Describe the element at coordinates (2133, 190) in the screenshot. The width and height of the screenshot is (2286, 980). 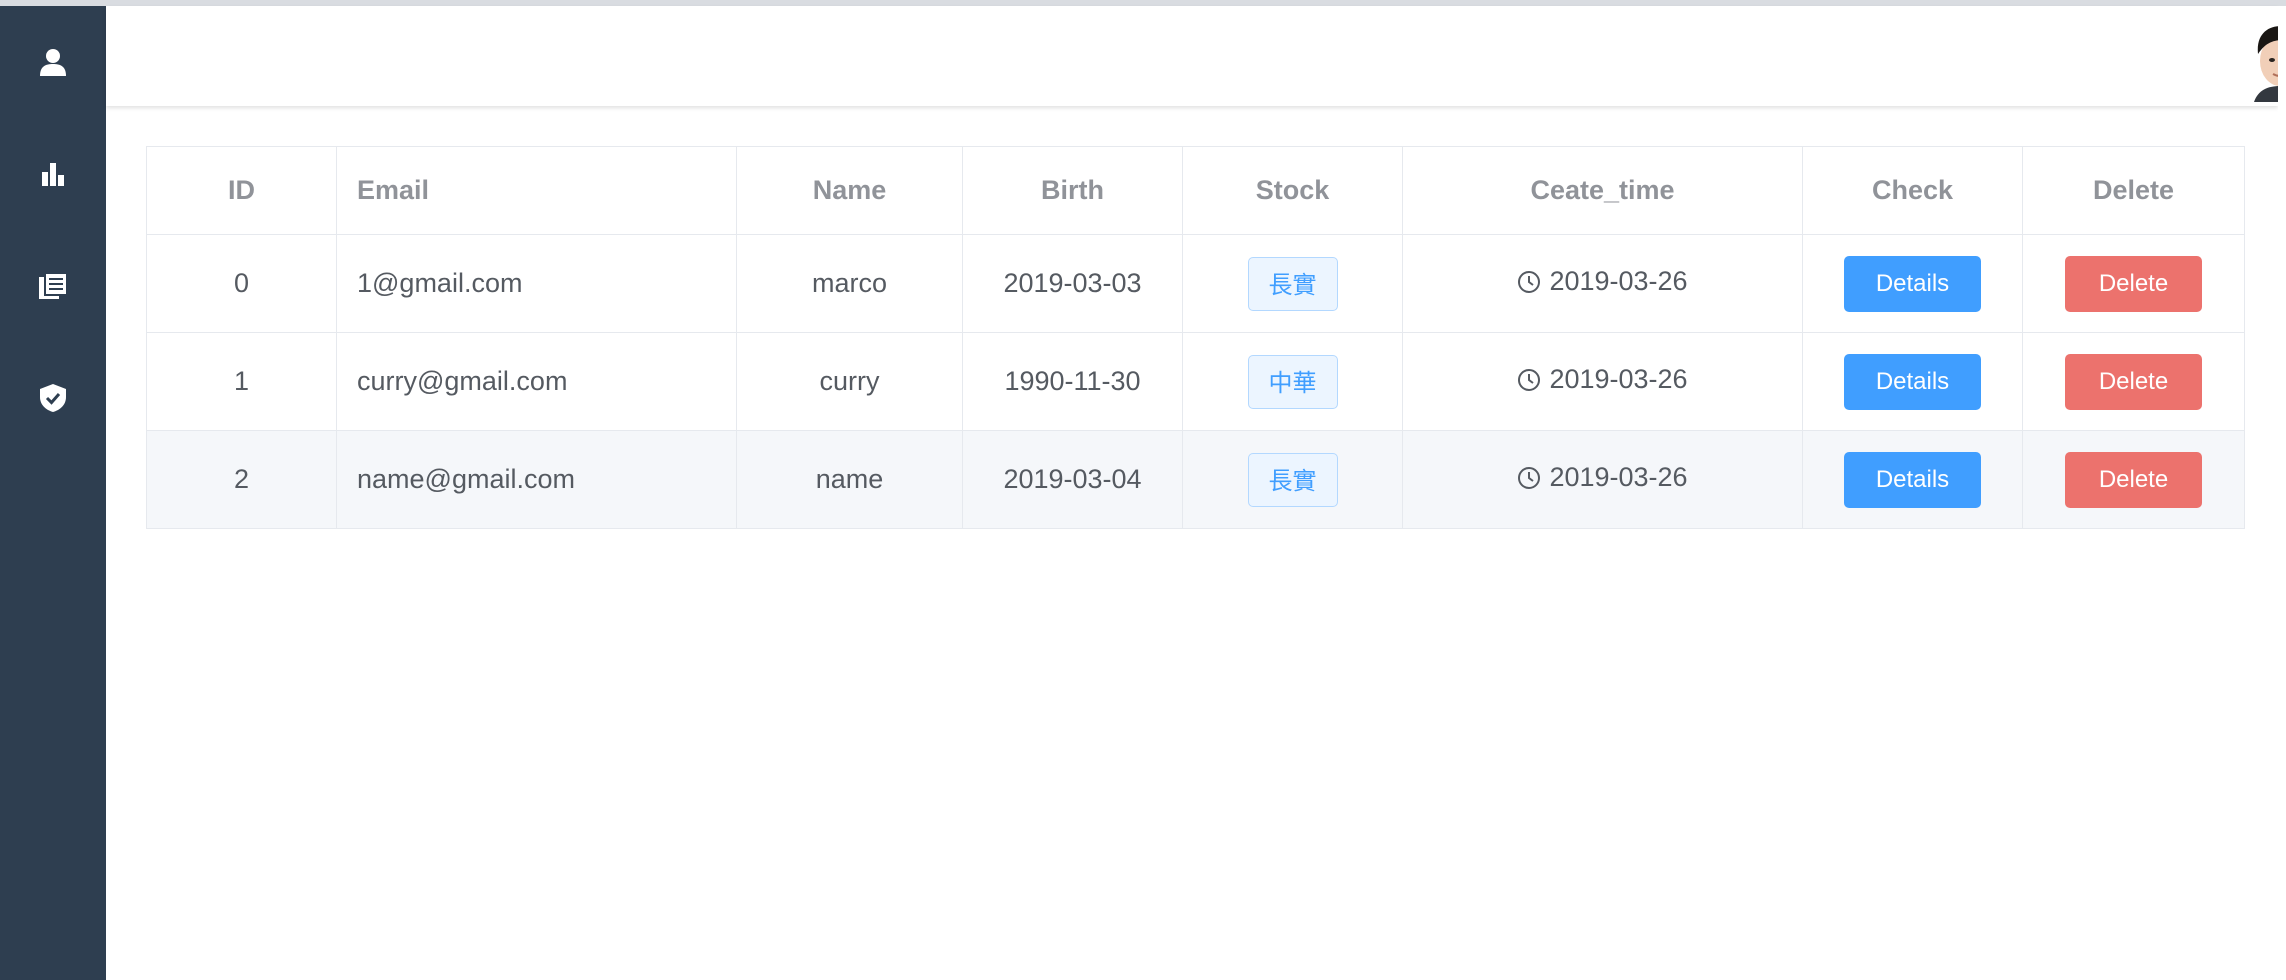
I see `column-header-delete: Delete` at that location.